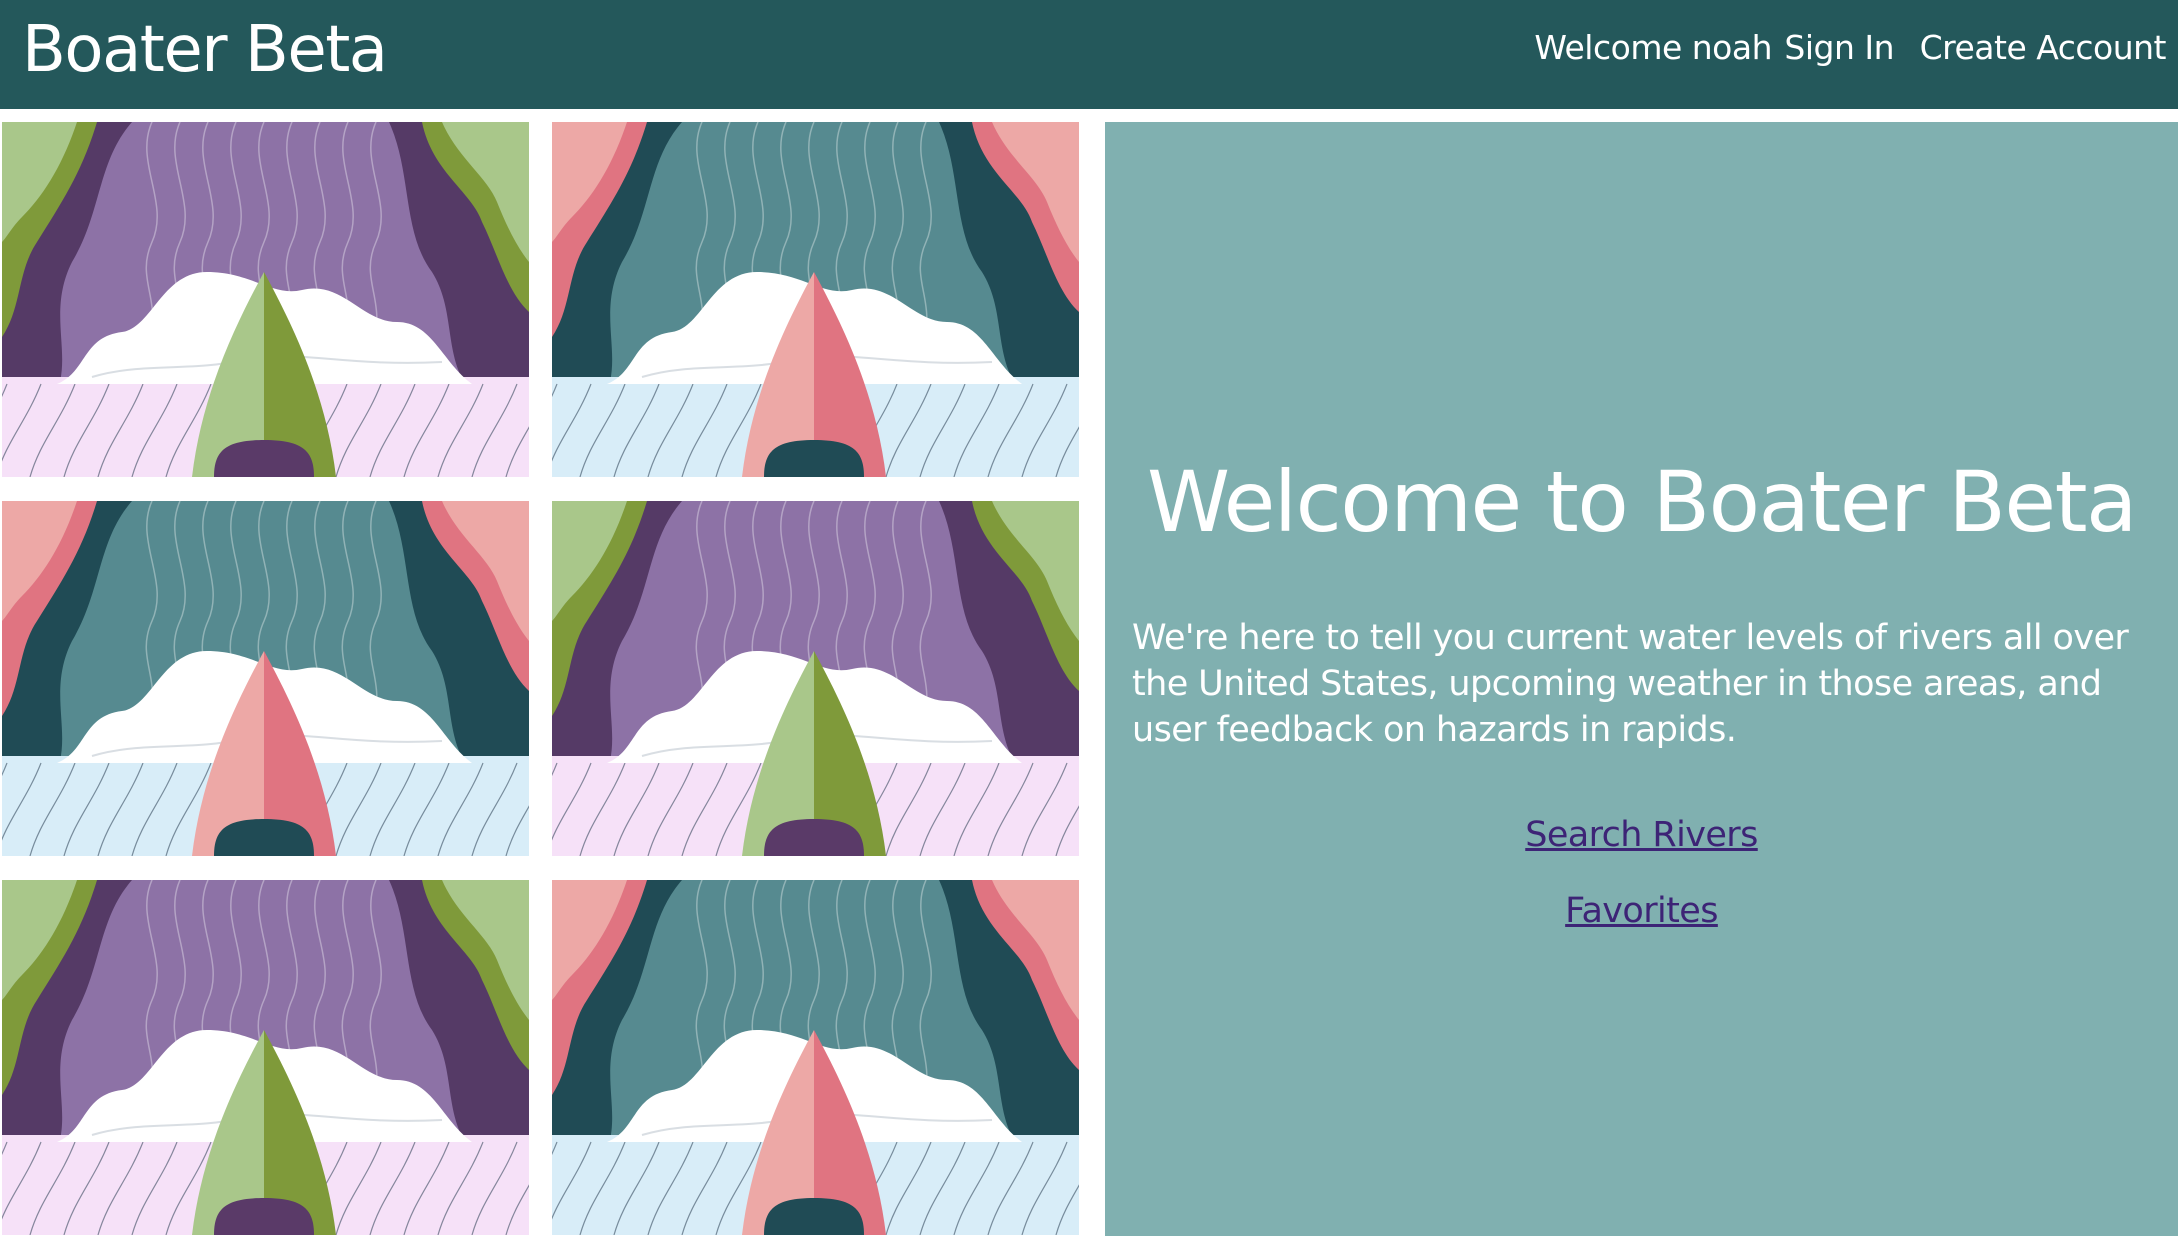 This screenshot has width=2178, height=1236. I want to click on create-account-link: Create Account, so click(2043, 48).